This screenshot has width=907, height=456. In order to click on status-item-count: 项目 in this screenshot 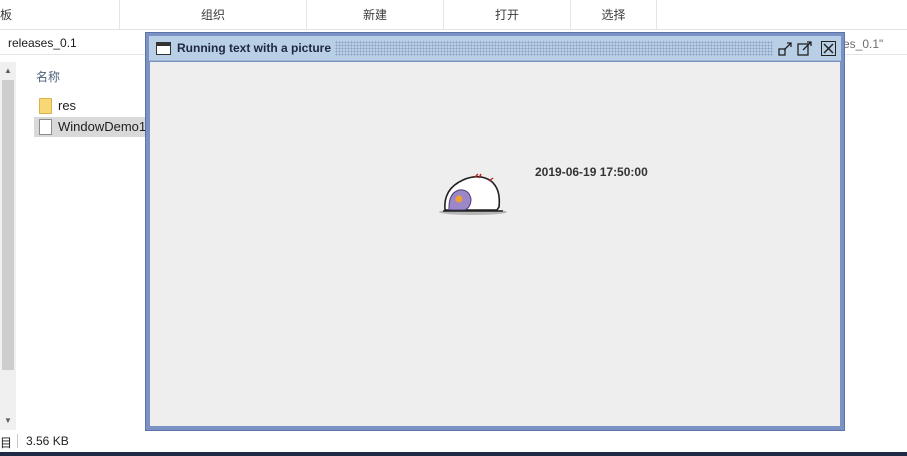, I will do `click(6, 443)`.